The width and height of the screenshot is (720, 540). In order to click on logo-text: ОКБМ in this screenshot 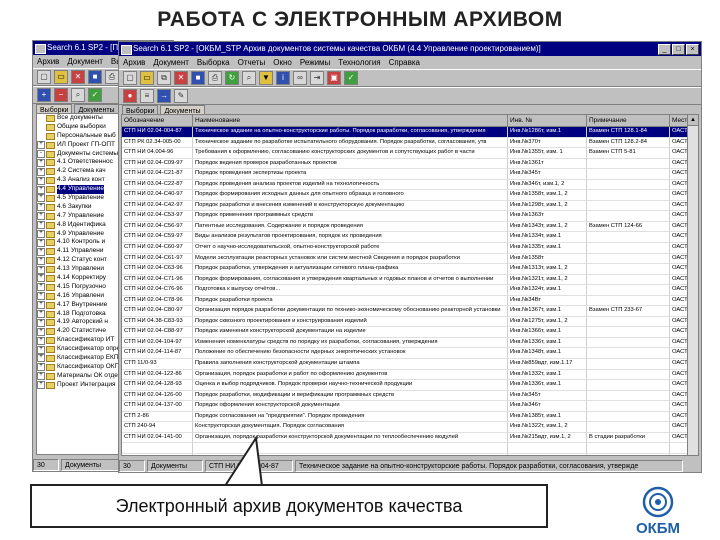, I will do `click(658, 528)`.